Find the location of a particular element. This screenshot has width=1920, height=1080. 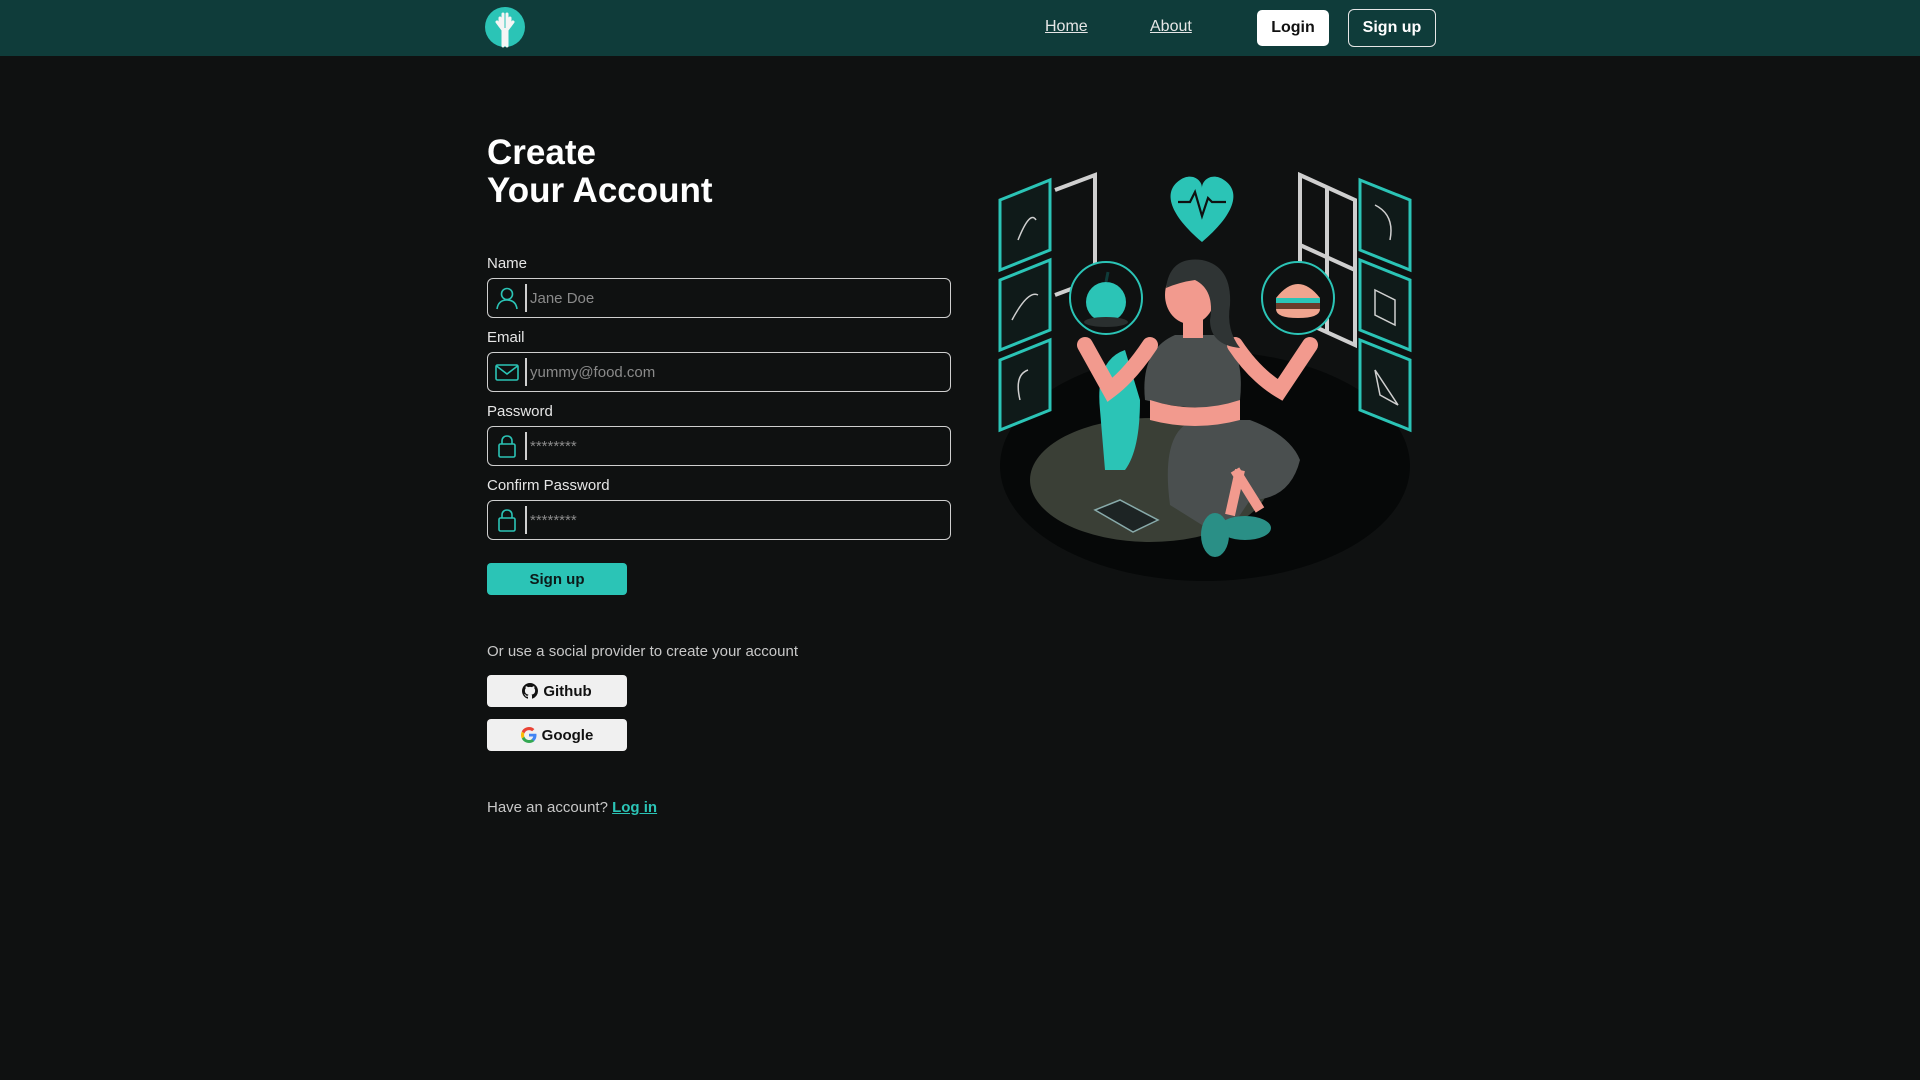

github-signup-button: Github is located at coordinates (557, 691).